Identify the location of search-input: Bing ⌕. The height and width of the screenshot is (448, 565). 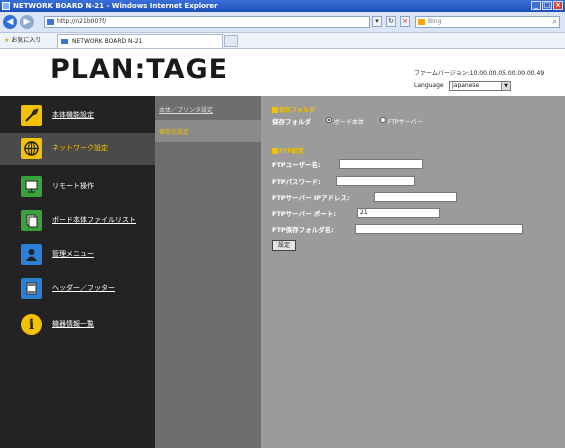
(487, 22).